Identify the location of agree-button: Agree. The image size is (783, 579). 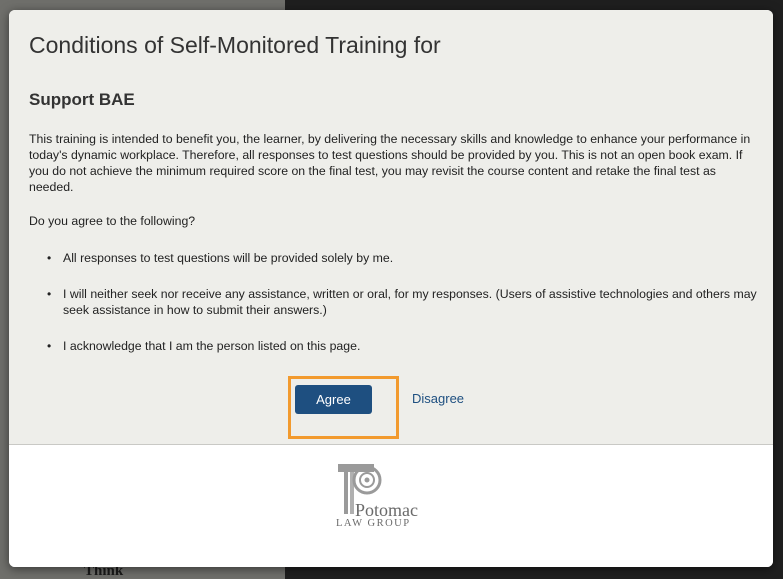
(333, 399).